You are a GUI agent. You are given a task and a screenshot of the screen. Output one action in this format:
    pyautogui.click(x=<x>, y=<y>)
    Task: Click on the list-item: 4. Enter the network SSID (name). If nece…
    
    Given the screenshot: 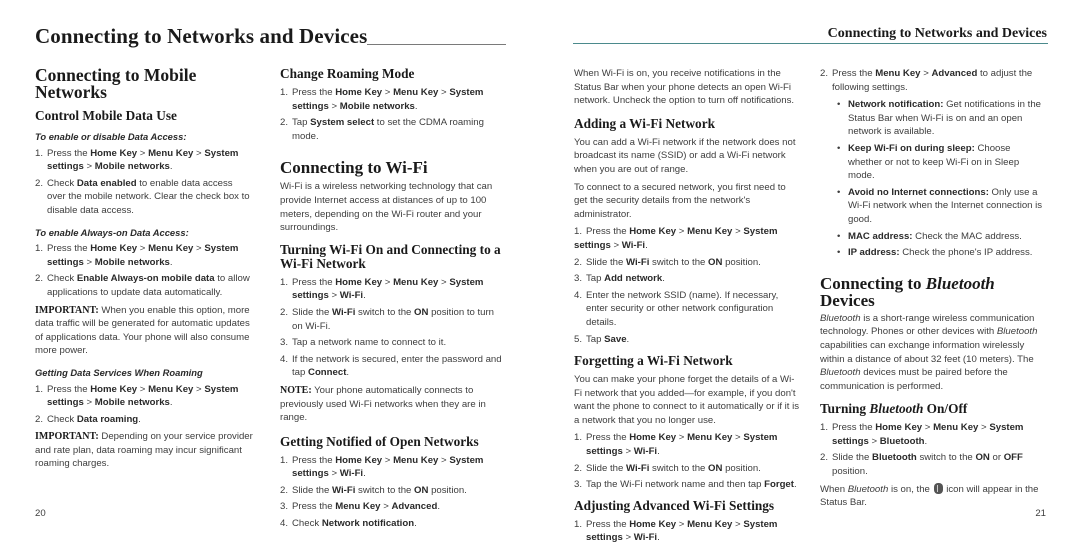 What is the action you would take?
    pyautogui.click(x=676, y=308)
    